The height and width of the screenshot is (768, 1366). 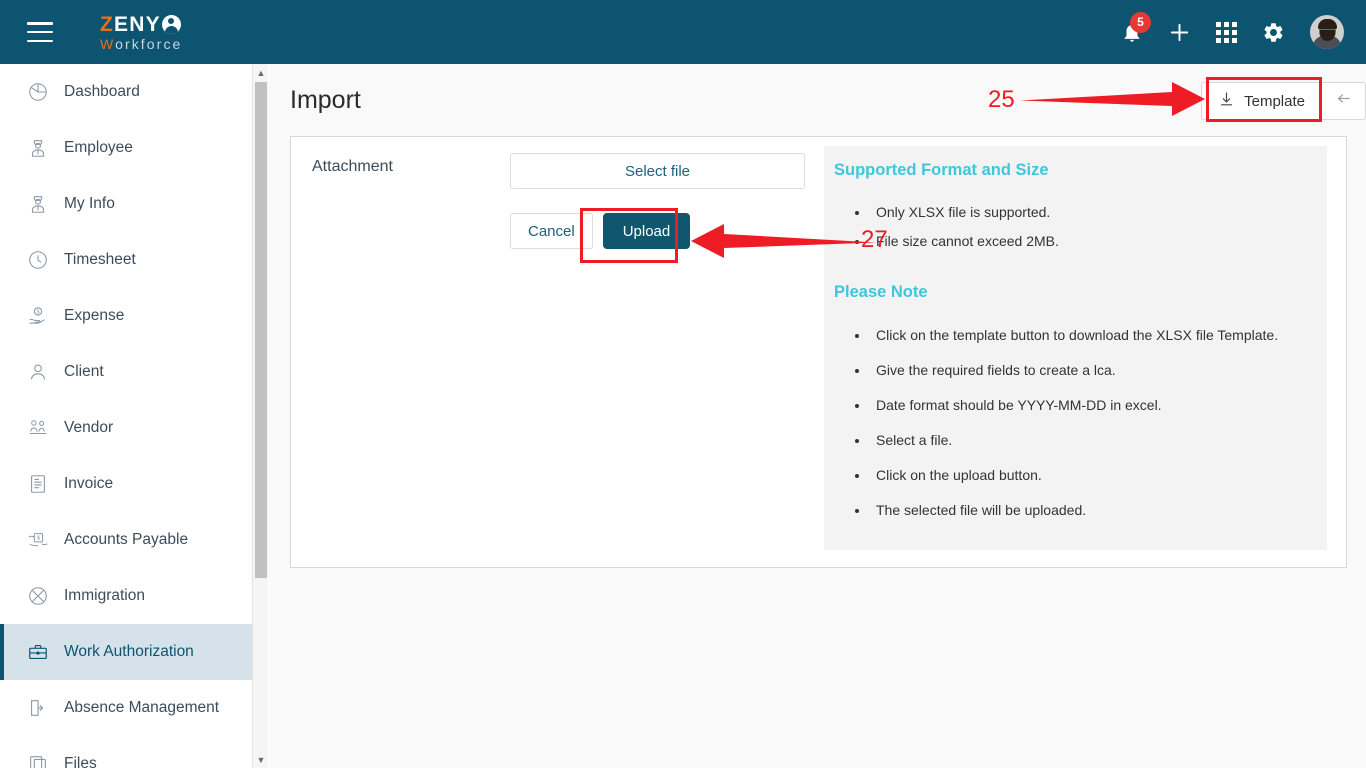 What do you see at coordinates (84, 371) in the screenshot?
I see `sidebar-item-label: Client` at bounding box center [84, 371].